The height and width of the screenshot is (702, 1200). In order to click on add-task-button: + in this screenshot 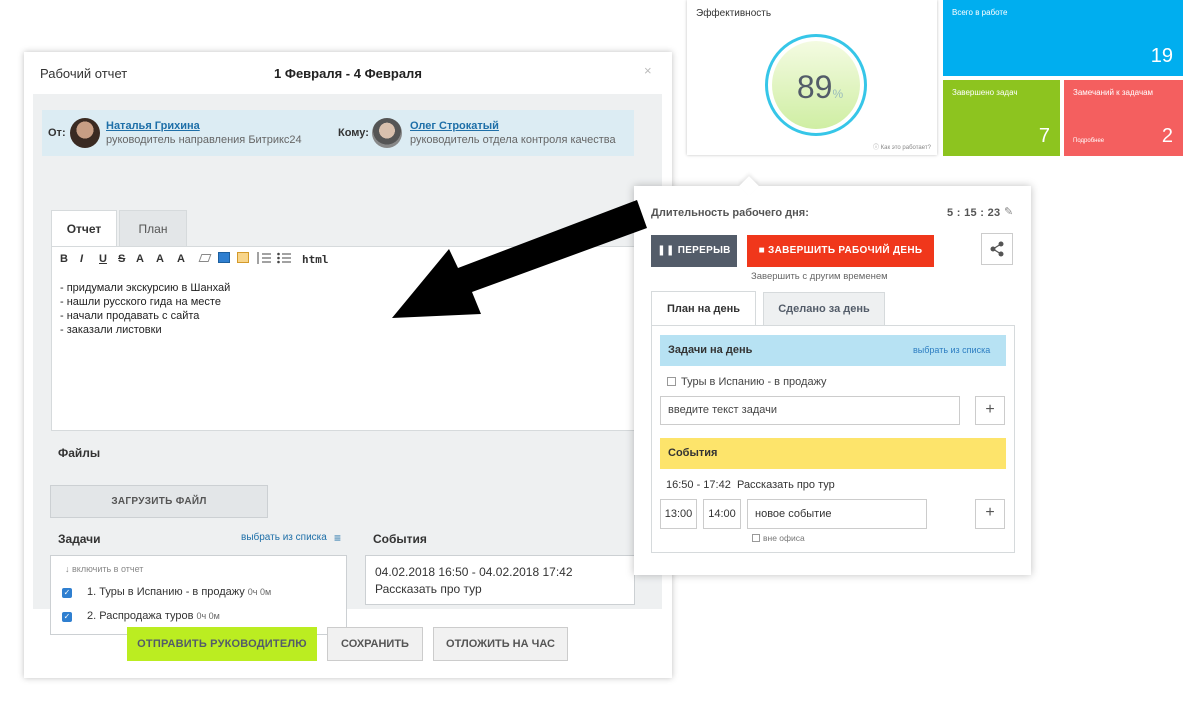, I will do `click(990, 410)`.